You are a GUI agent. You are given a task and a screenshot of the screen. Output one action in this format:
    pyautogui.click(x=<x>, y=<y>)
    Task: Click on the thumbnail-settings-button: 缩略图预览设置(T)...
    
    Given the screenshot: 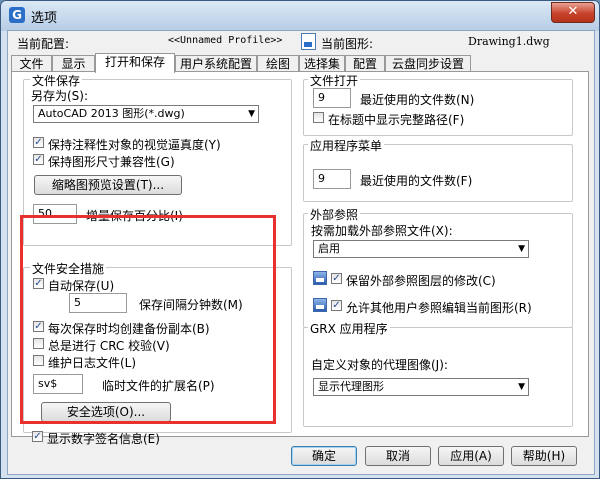 What is the action you would take?
    pyautogui.click(x=108, y=185)
    